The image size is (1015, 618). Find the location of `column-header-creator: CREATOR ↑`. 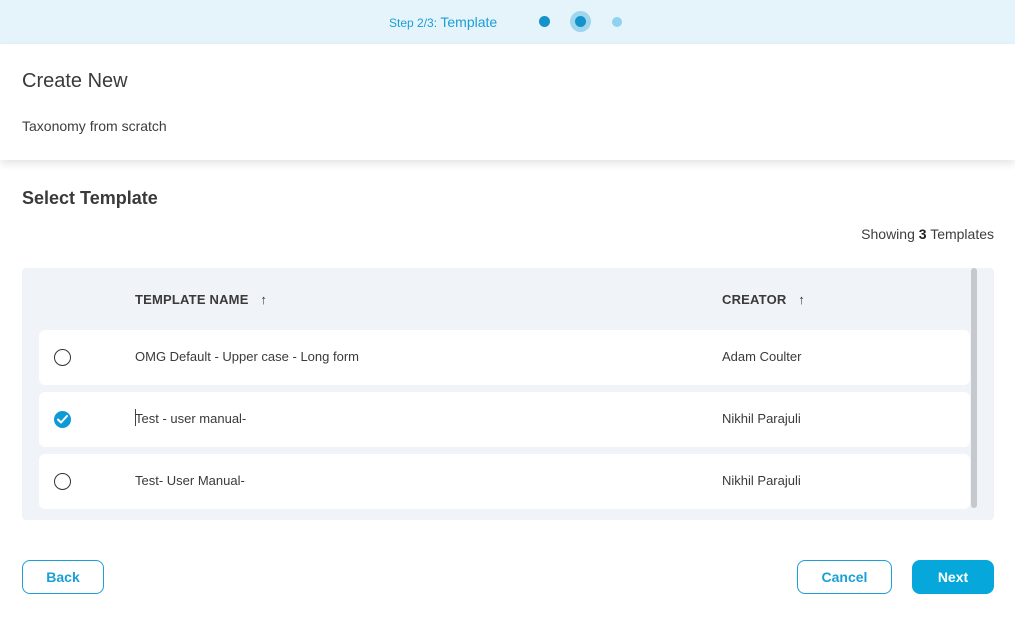

column-header-creator: CREATOR ↑ is located at coordinates (763, 299).